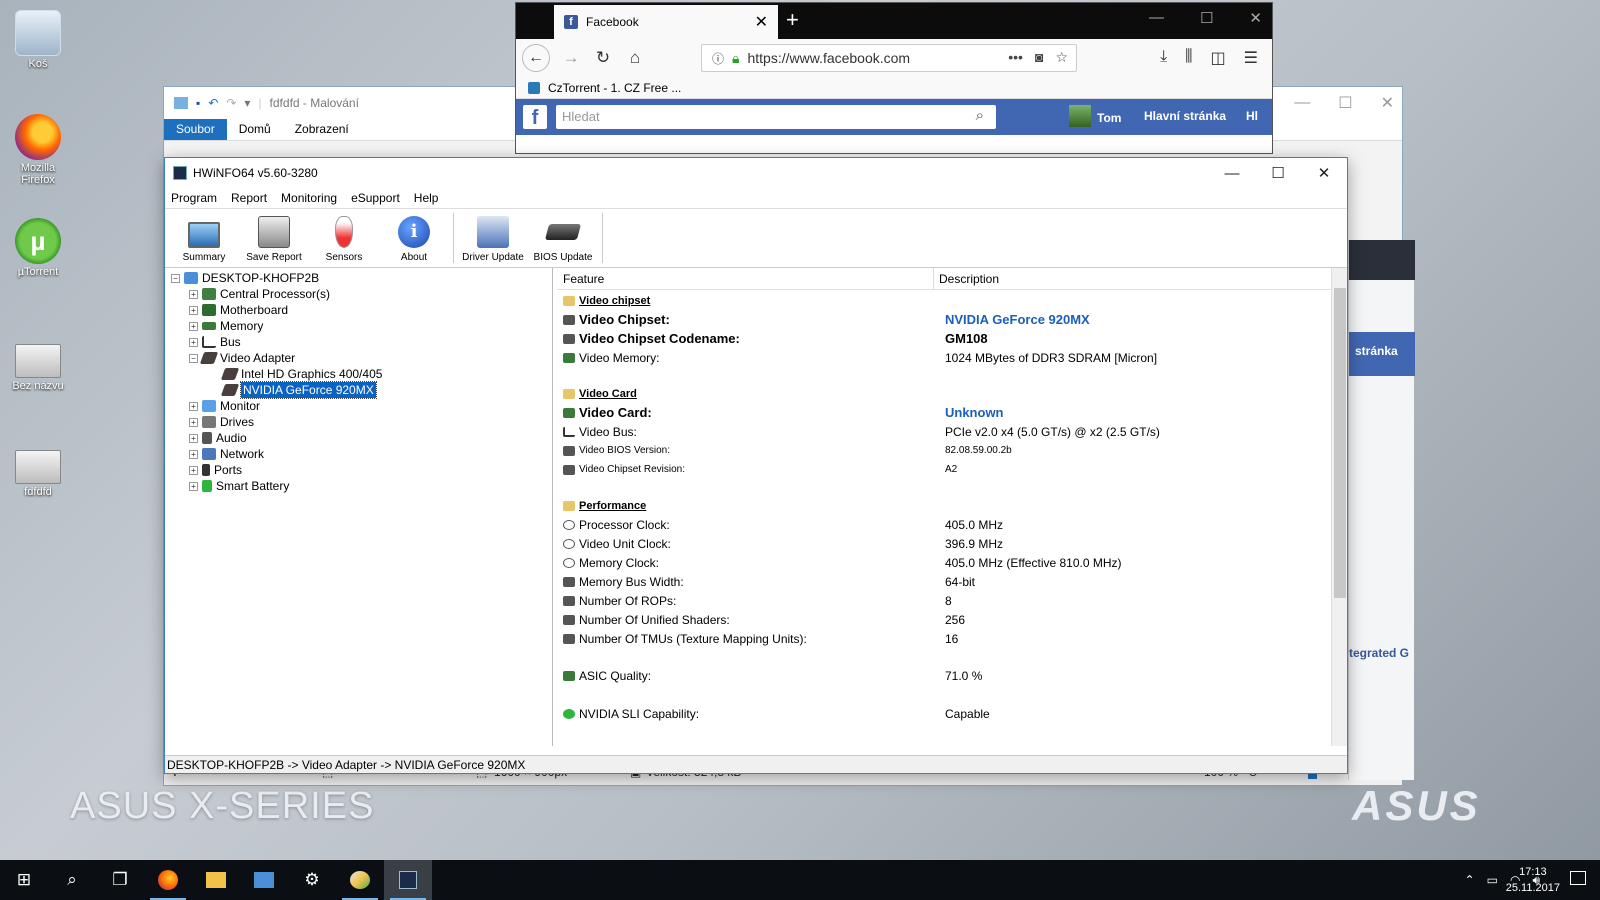 Image resolution: width=1600 pixels, height=900 pixels. Describe the element at coordinates (255, 129) in the screenshot. I see `tab-domu: Domů` at that location.